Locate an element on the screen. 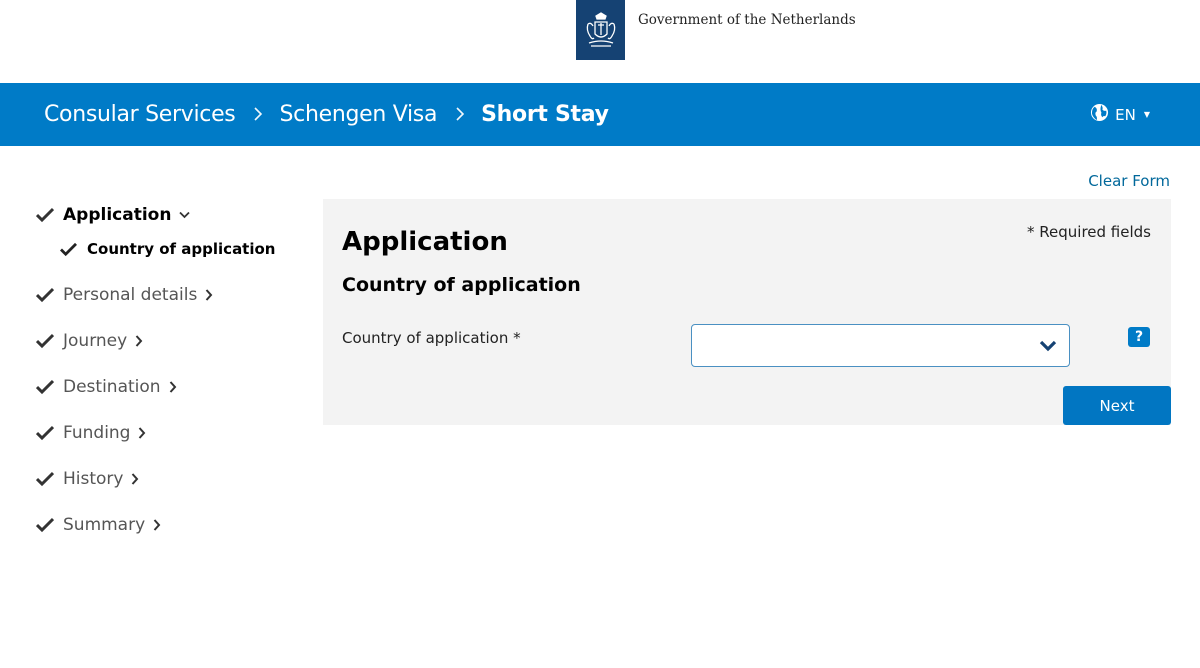 Image resolution: width=1200 pixels, height=668 pixels. caret-down-icon: ▼ is located at coordinates (1146, 114).